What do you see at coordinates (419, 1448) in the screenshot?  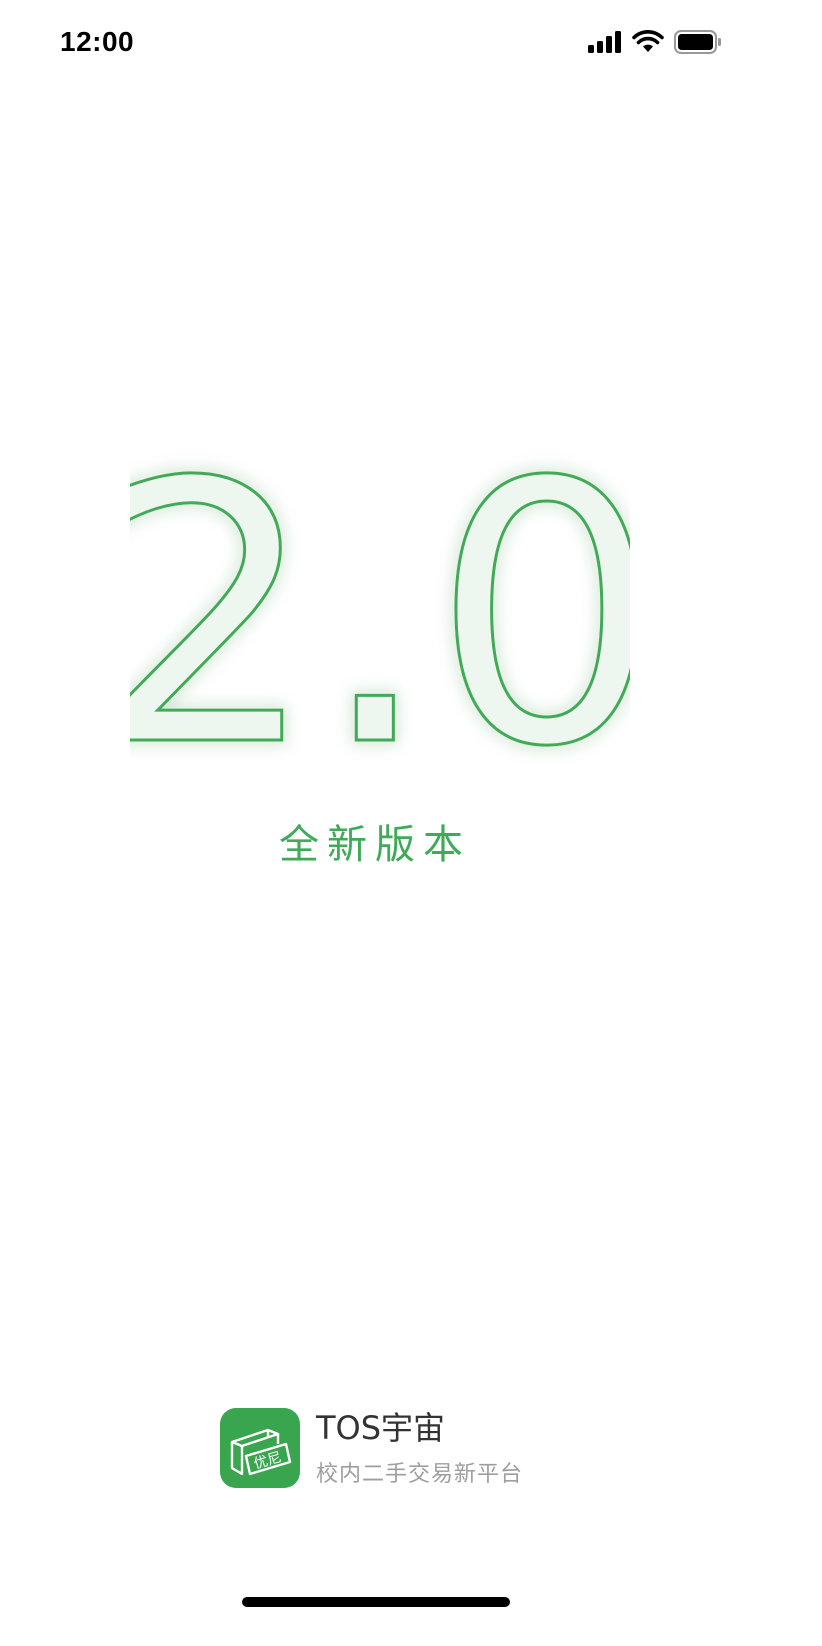 I see `brand-text: TOS宇宙 校内二手交易新平台` at bounding box center [419, 1448].